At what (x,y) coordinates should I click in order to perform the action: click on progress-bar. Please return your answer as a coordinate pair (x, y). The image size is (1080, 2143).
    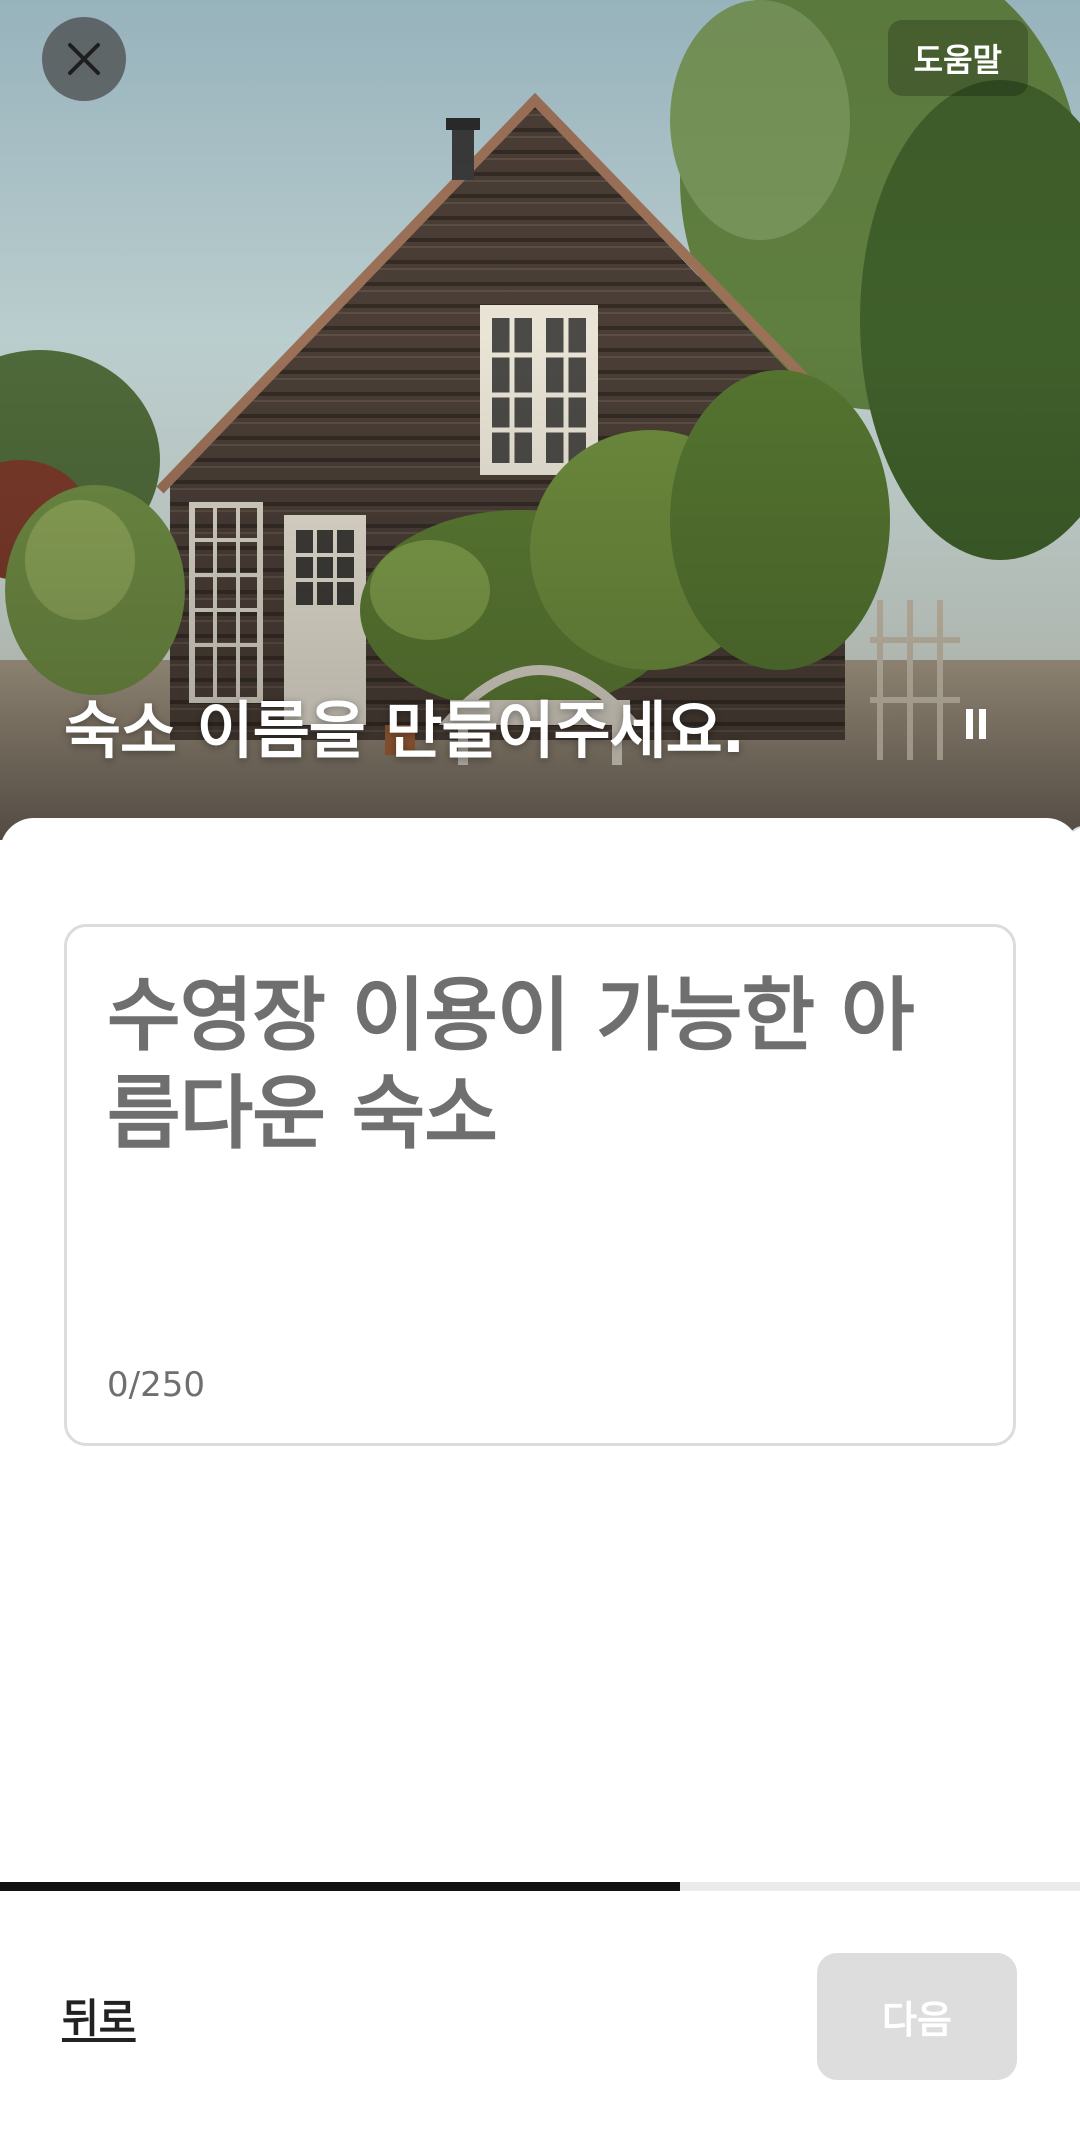
    Looking at the image, I should click on (540, 1886).